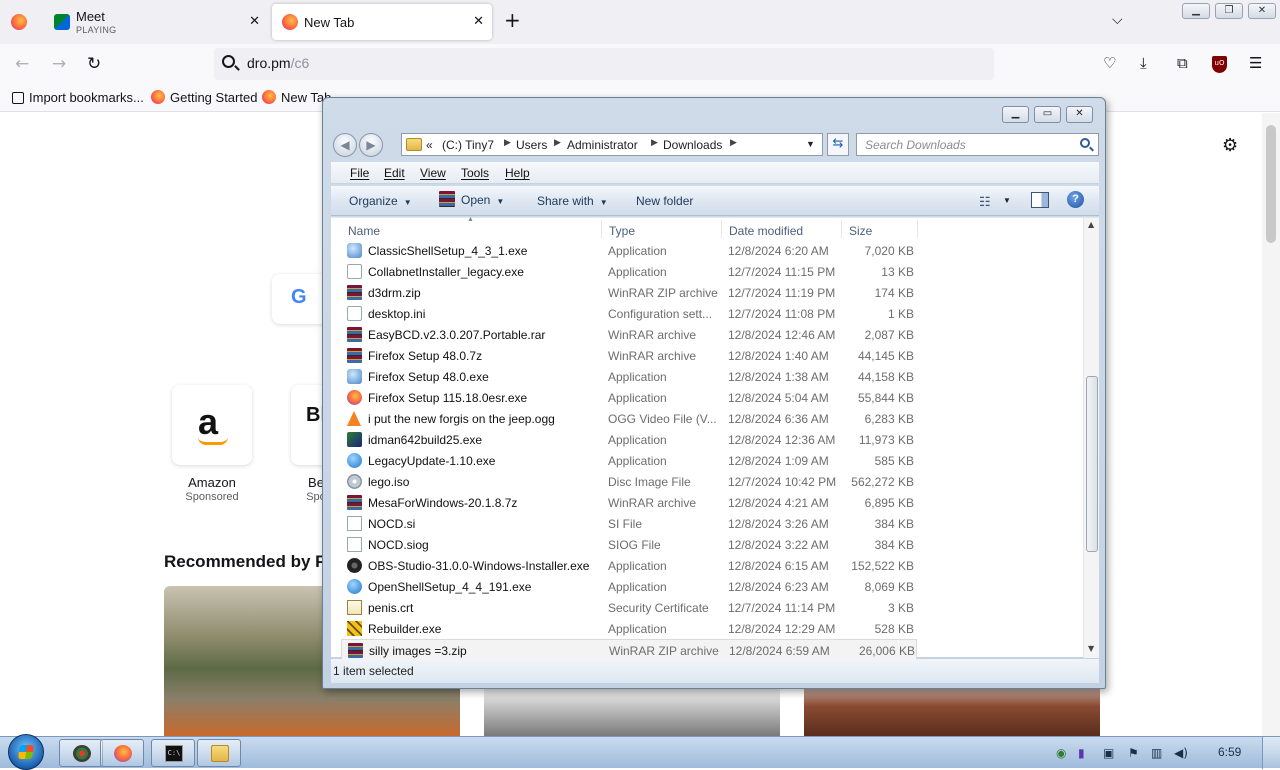 The image size is (1280, 770). What do you see at coordinates (1181, 753) in the screenshot?
I see `volume-icon: ◀)` at bounding box center [1181, 753].